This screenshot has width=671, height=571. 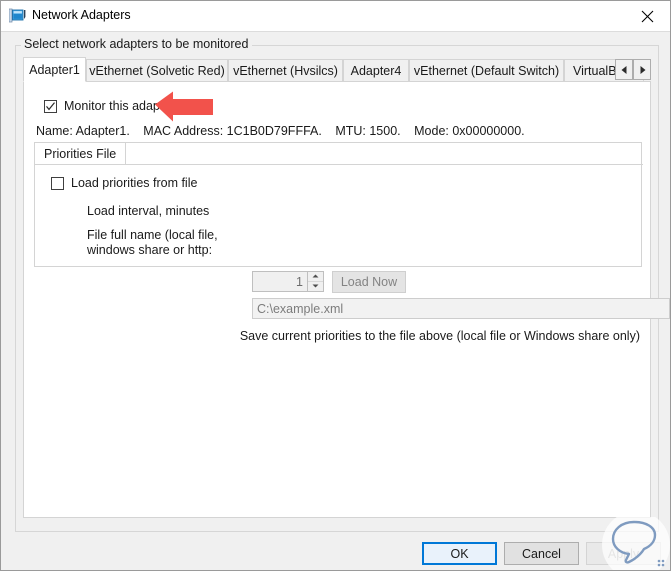 What do you see at coordinates (461, 308) in the screenshot?
I see `file-full-name-input: C:\example.xml` at bounding box center [461, 308].